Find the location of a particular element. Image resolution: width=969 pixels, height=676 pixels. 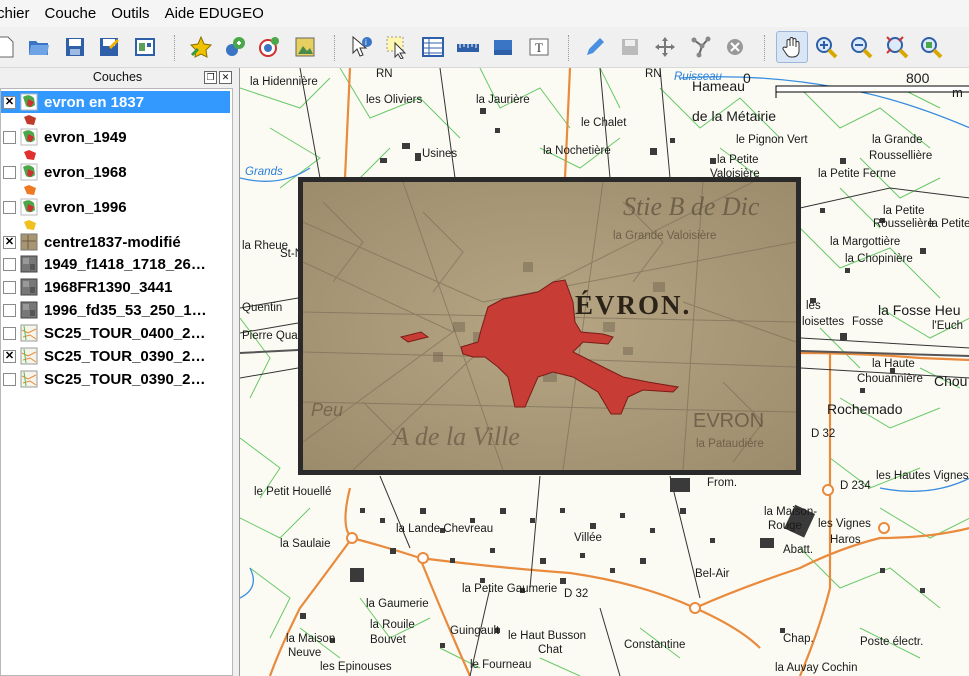

layer-row: ✕ evron en 1837 is located at coordinates (115, 102).